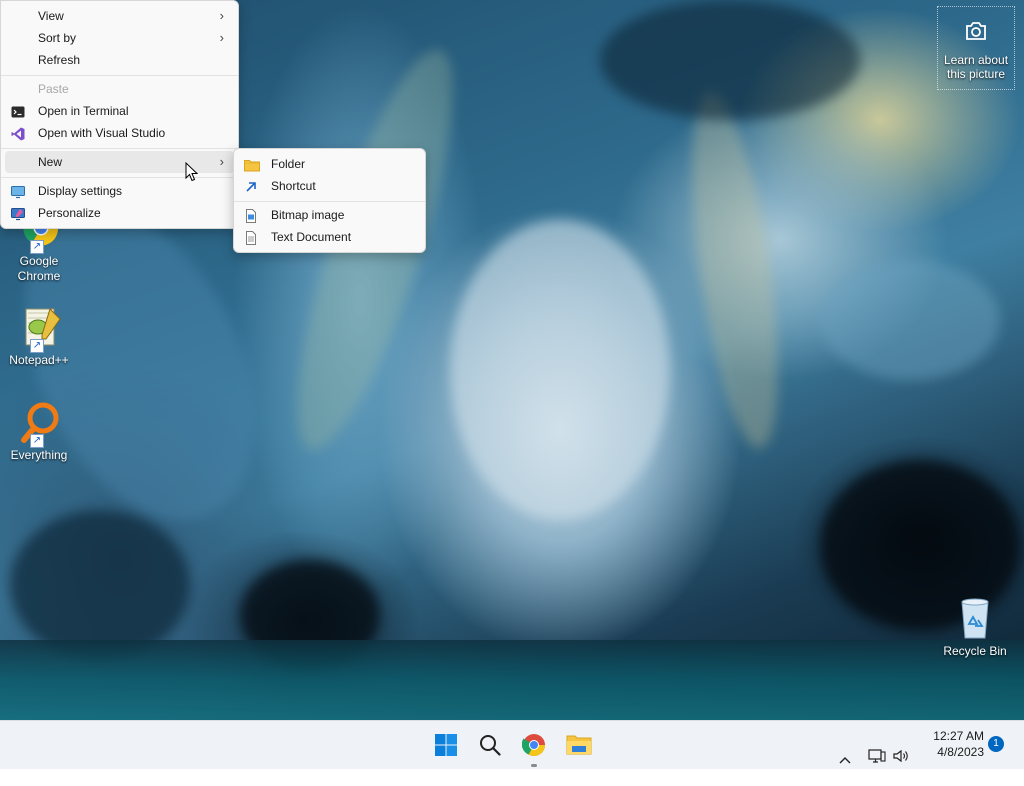  I want to click on desktop-icon-recycle-bin: Recycle Bin, so click(975, 627).